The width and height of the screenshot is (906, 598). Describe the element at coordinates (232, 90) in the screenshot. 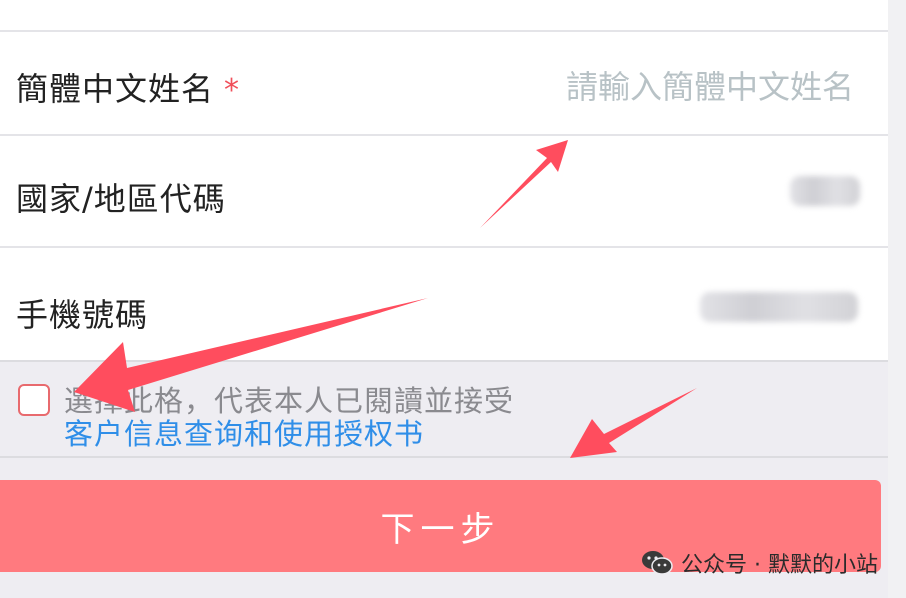

I see `required-marker: *` at that location.